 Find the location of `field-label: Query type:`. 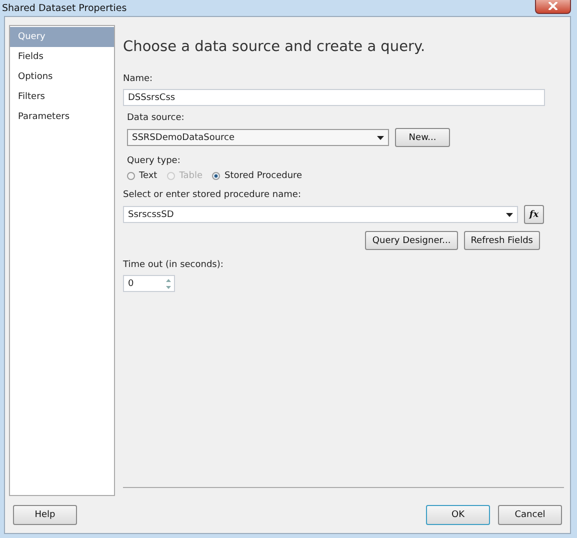

field-label: Query type: is located at coordinates (153, 161).